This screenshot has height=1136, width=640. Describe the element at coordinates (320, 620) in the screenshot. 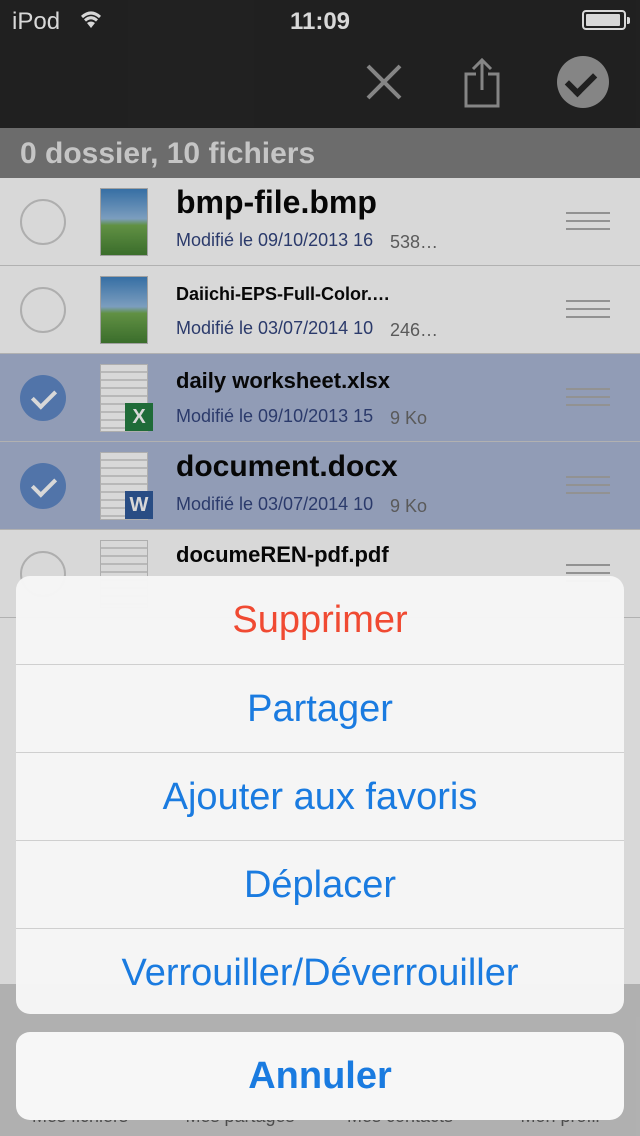

I see `delete-button: Supprimer` at that location.